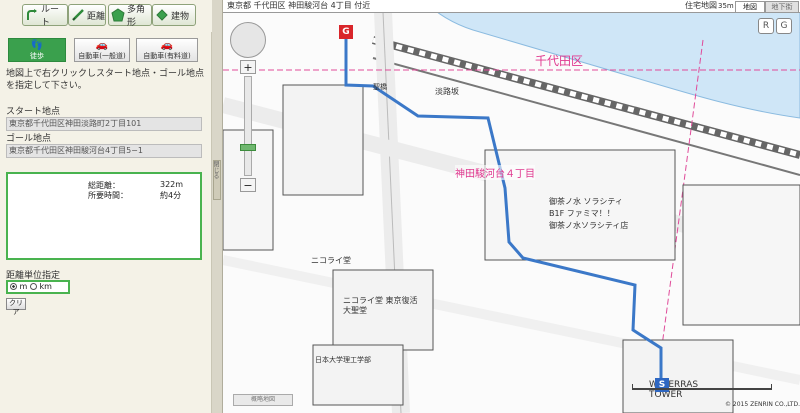 The height and width of the screenshot is (413, 800). I want to click on block-waterras, so click(678, 376).